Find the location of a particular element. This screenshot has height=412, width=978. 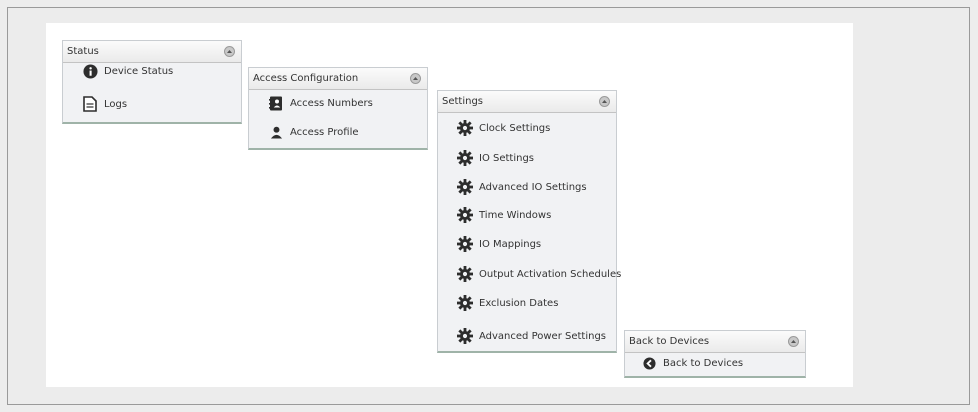

menu-item-label: Output Activation Schedules is located at coordinates (550, 274).